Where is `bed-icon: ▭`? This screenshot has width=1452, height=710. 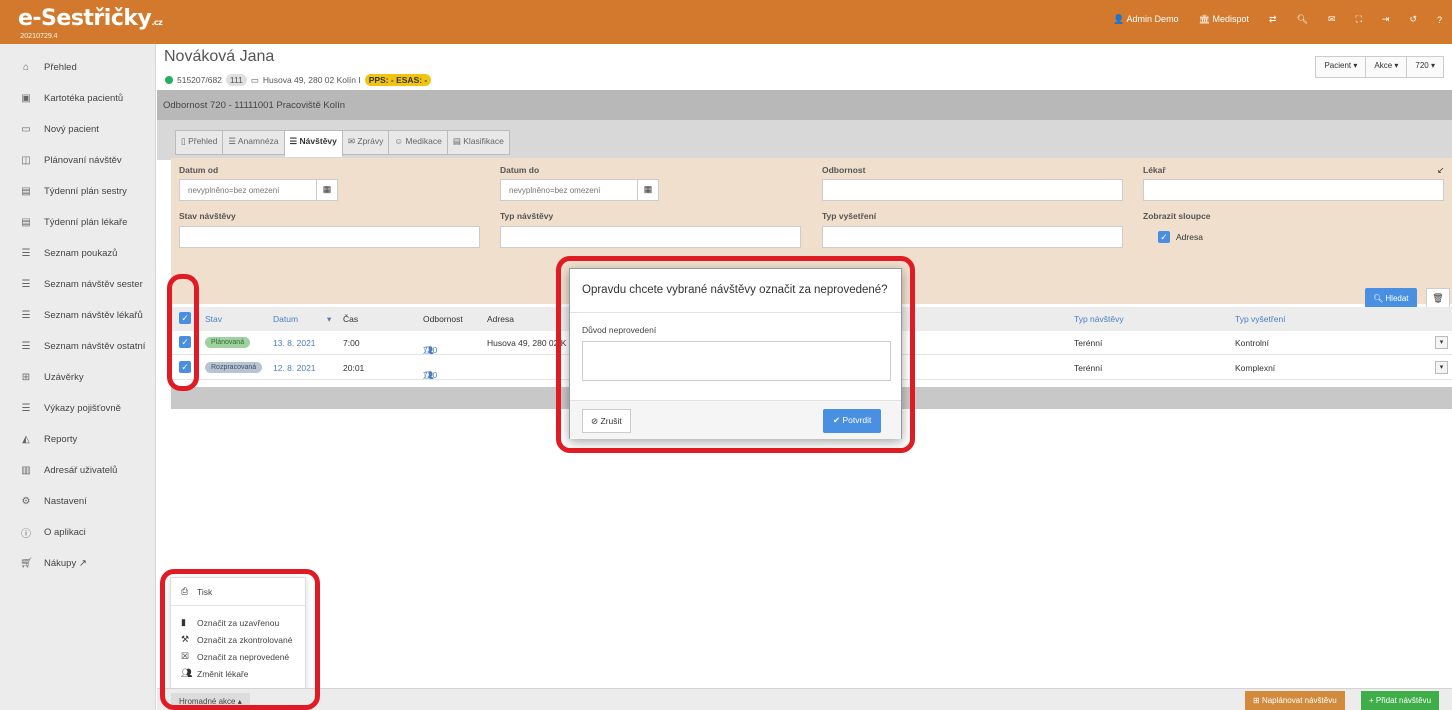 bed-icon: ▭ is located at coordinates (254, 79).